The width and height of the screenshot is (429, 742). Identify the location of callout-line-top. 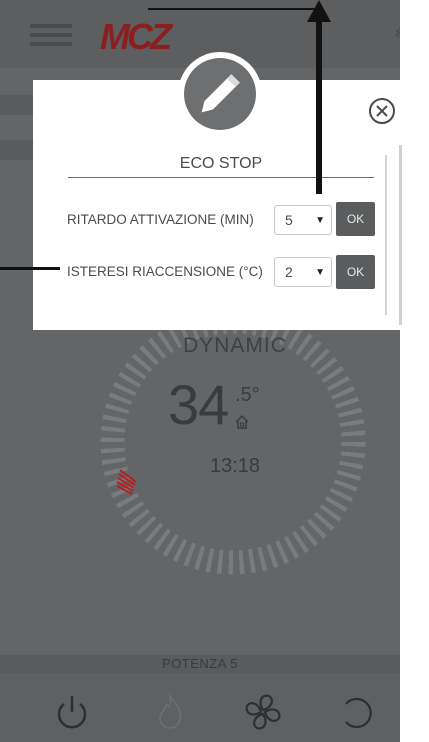
(234, 9).